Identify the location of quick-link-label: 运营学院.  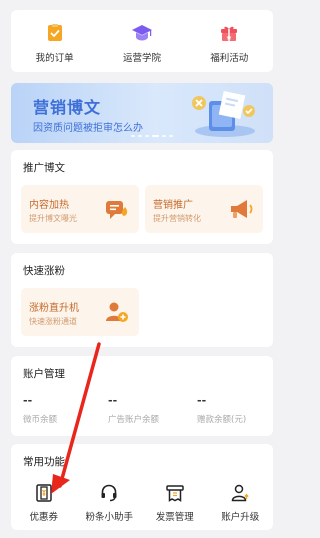
(141, 58).